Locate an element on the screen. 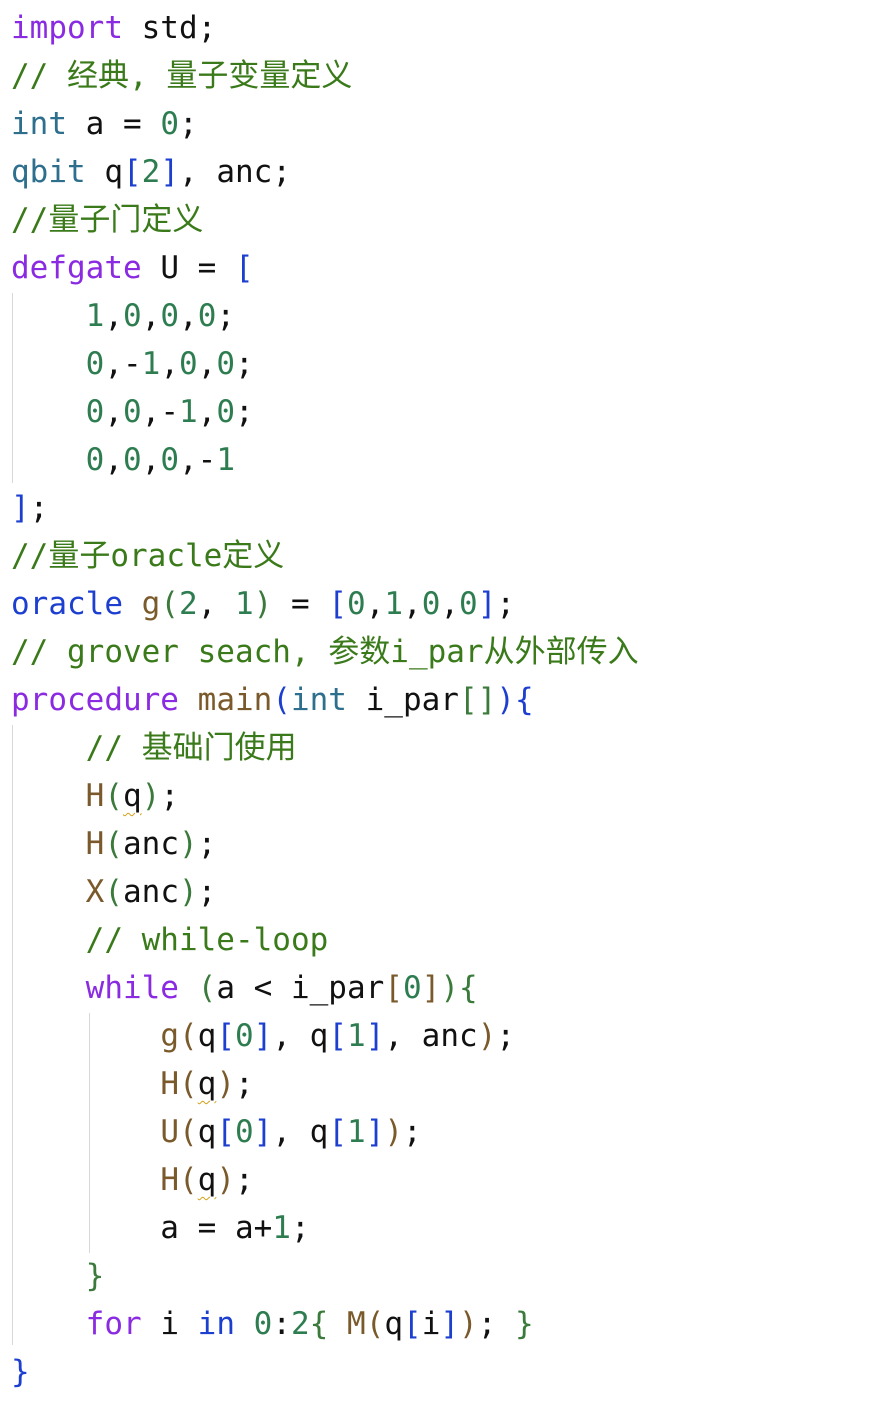  code-token: in is located at coordinates (216, 1324).